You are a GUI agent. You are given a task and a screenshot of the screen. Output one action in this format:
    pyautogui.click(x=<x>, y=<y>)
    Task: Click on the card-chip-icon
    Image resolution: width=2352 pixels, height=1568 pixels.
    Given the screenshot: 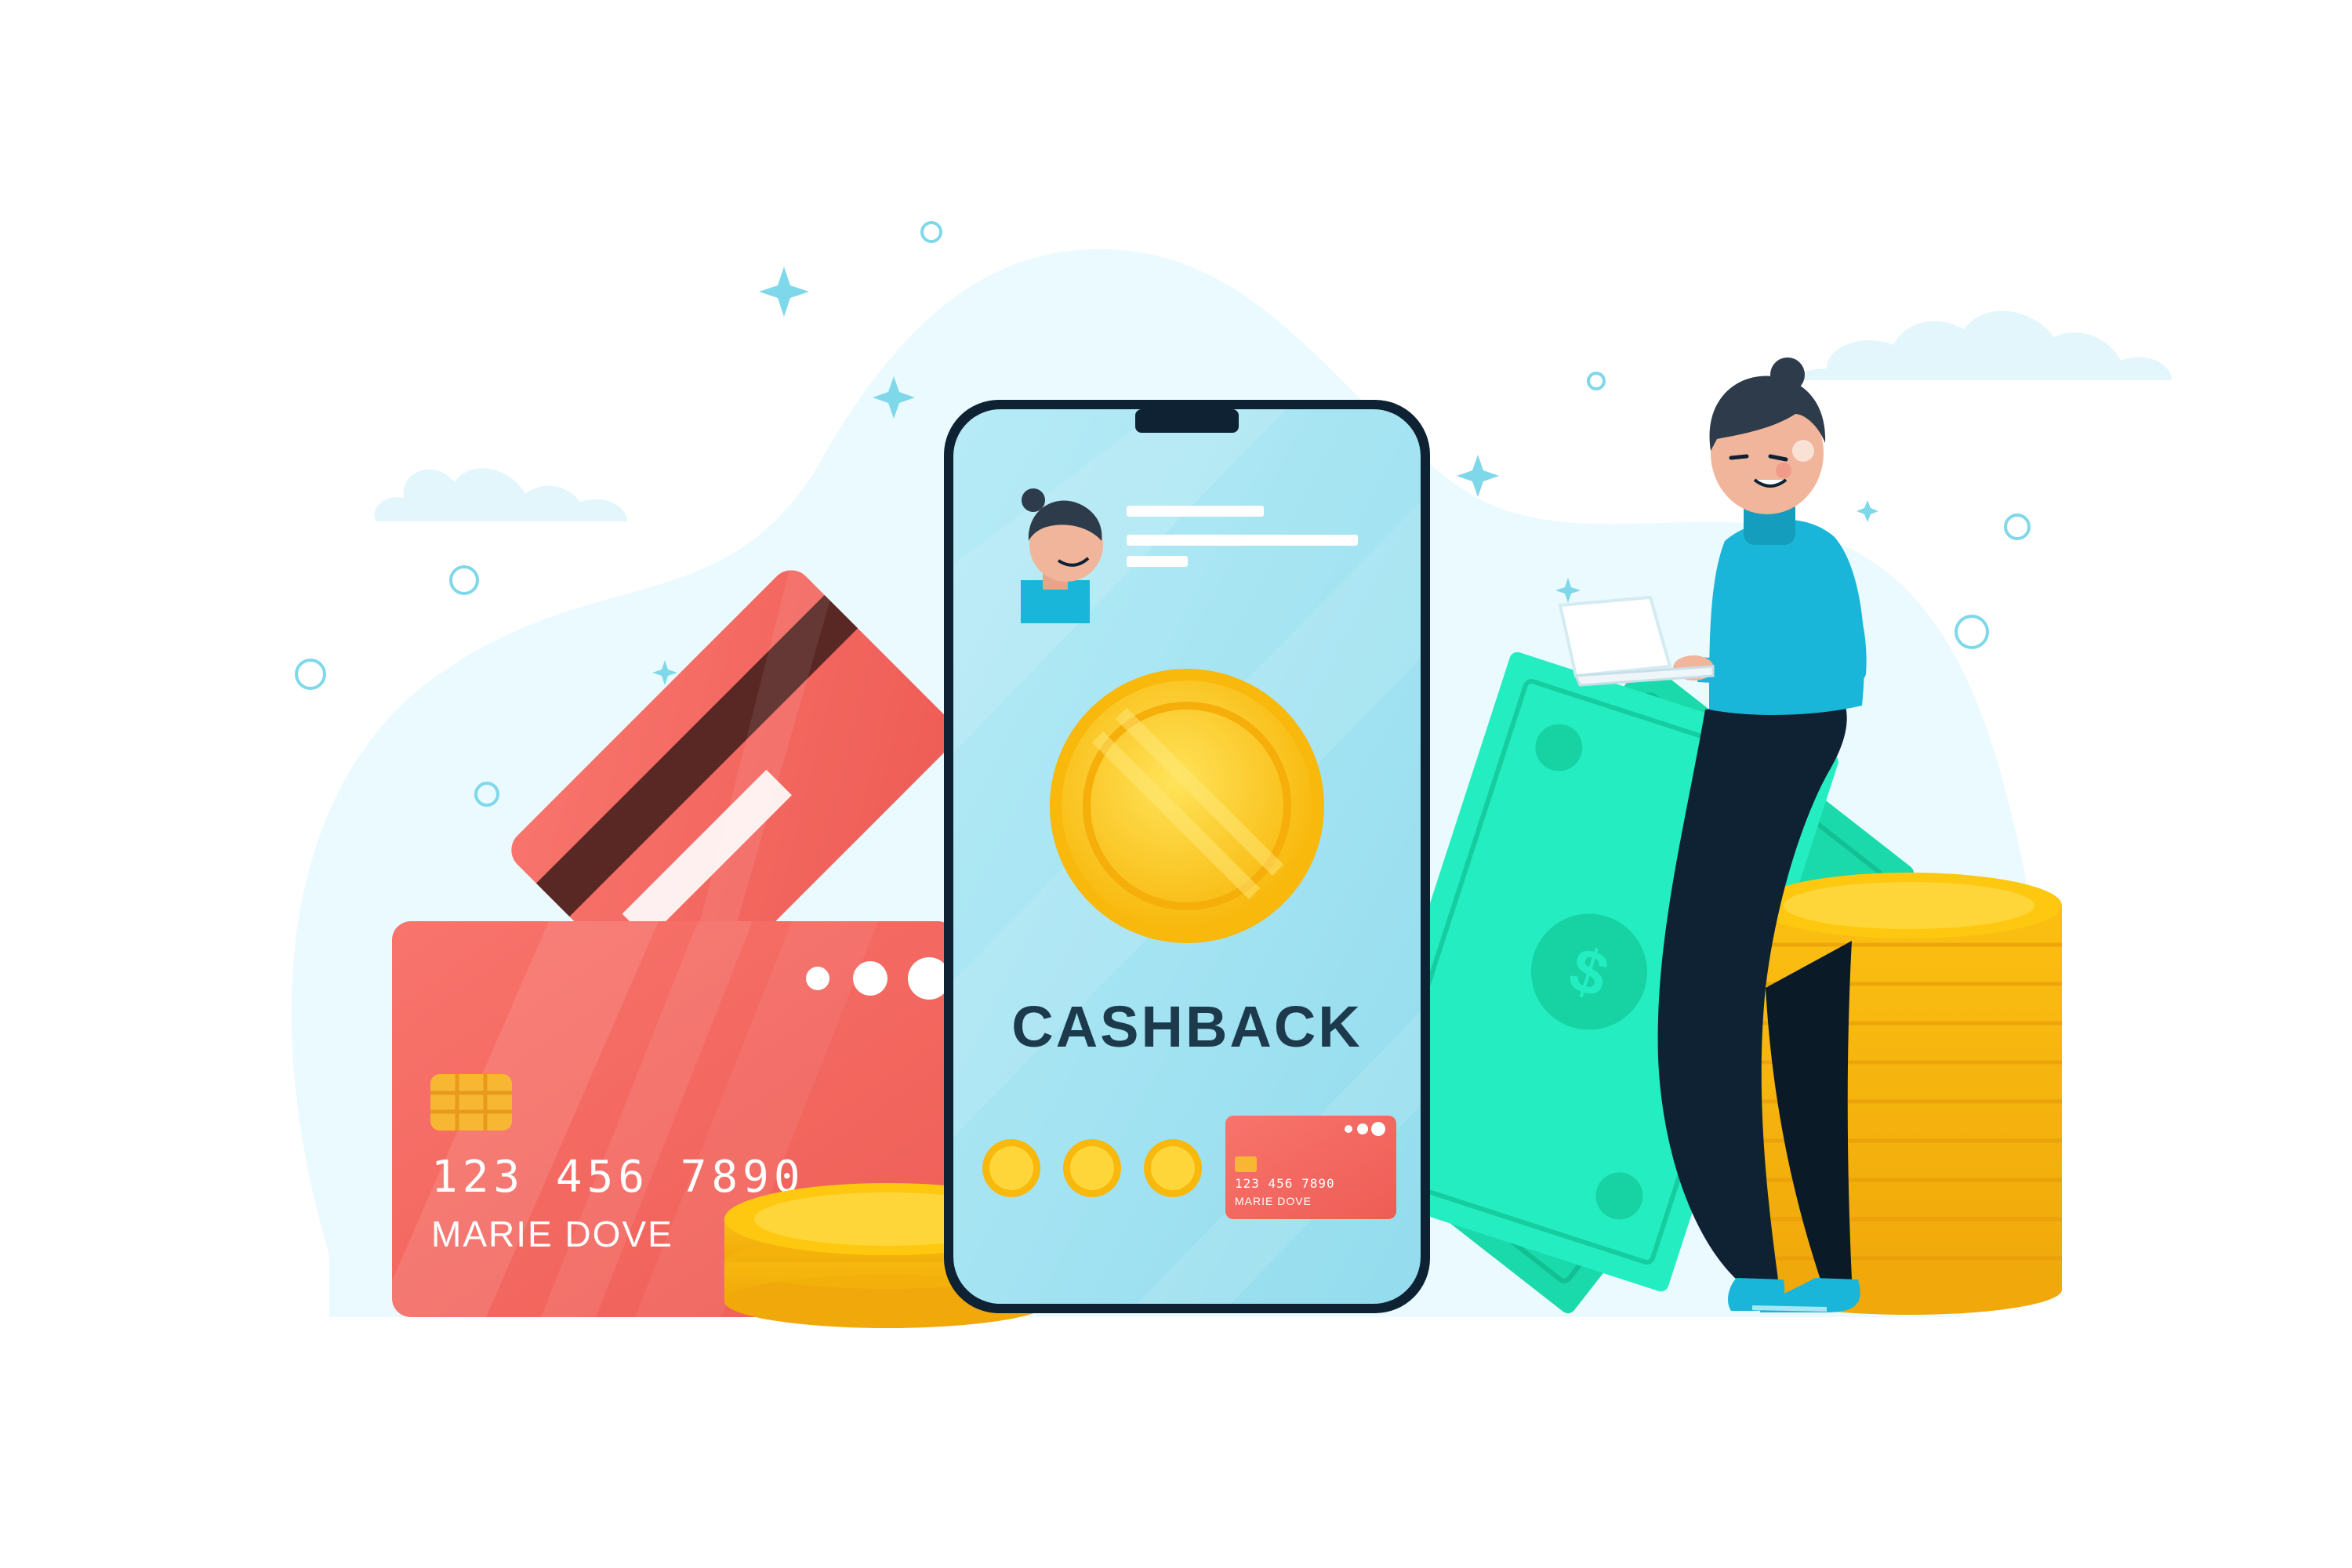 What is the action you would take?
    pyautogui.click(x=471, y=1102)
    